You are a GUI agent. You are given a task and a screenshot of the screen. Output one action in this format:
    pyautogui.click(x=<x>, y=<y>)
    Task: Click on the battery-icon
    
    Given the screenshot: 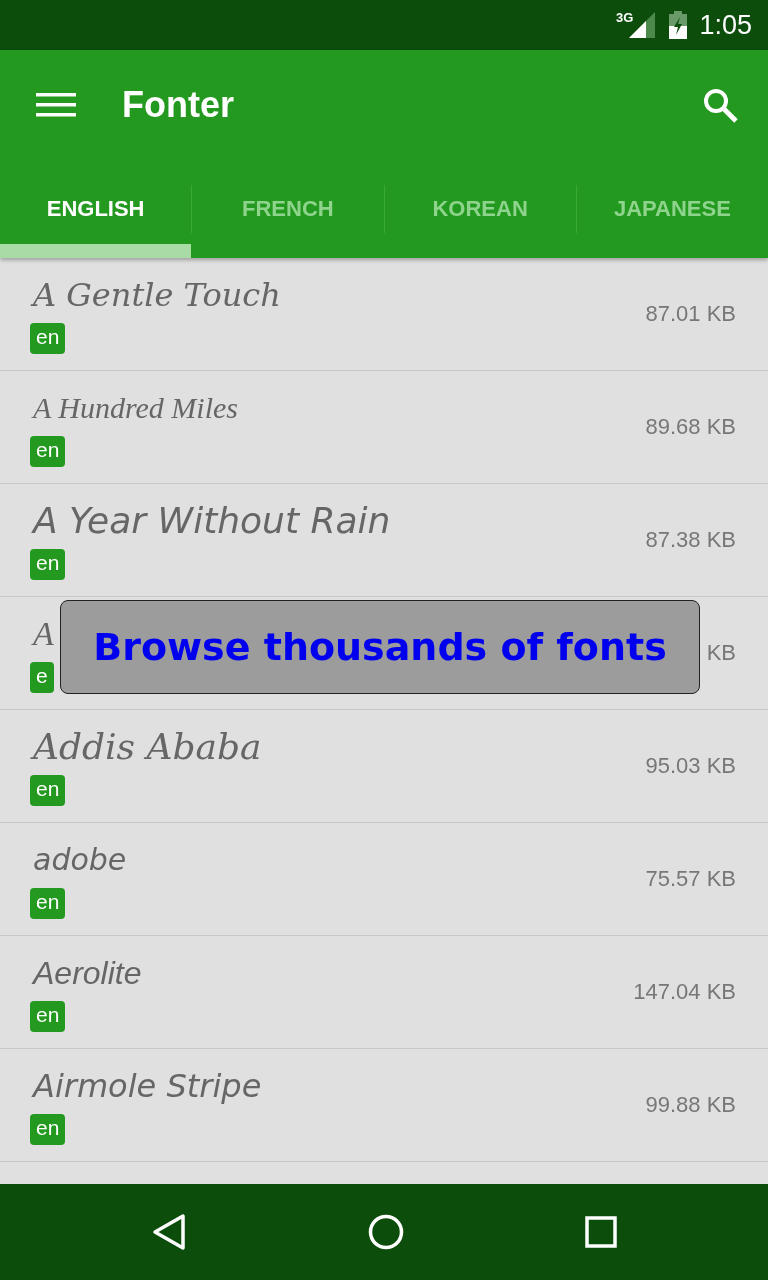 What is the action you would take?
    pyautogui.click(x=678, y=25)
    